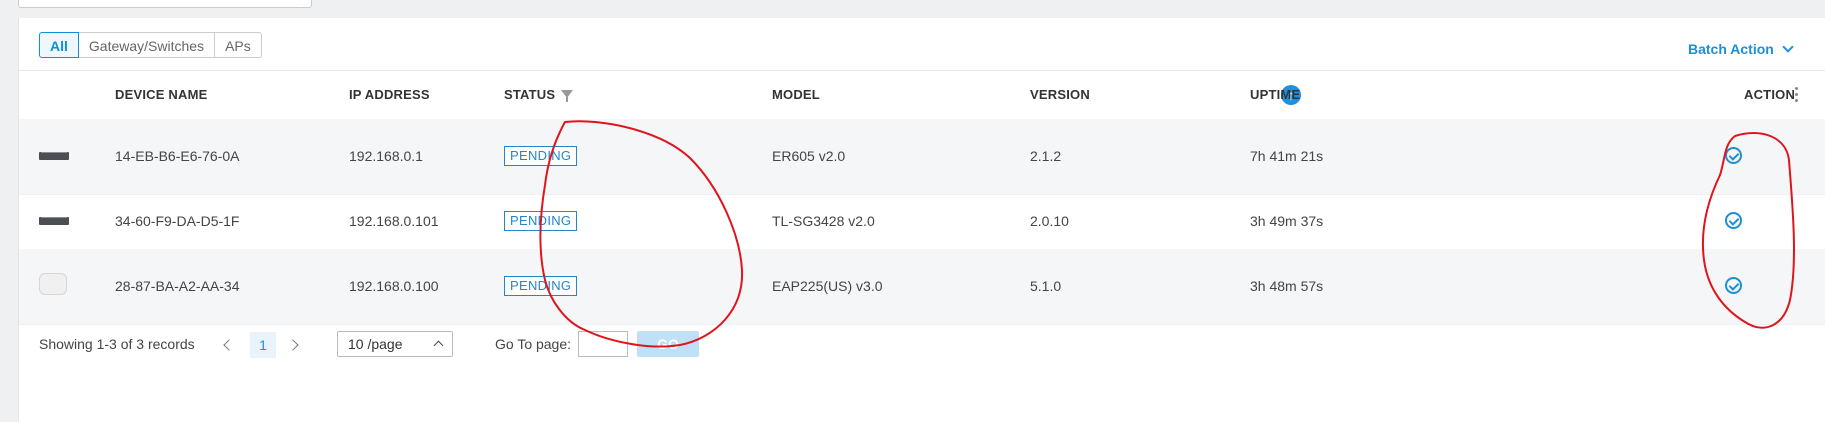 This screenshot has height=422, width=1825. What do you see at coordinates (117, 344) in the screenshot?
I see `records-count-text: Showing 1-3 of 3 records` at bounding box center [117, 344].